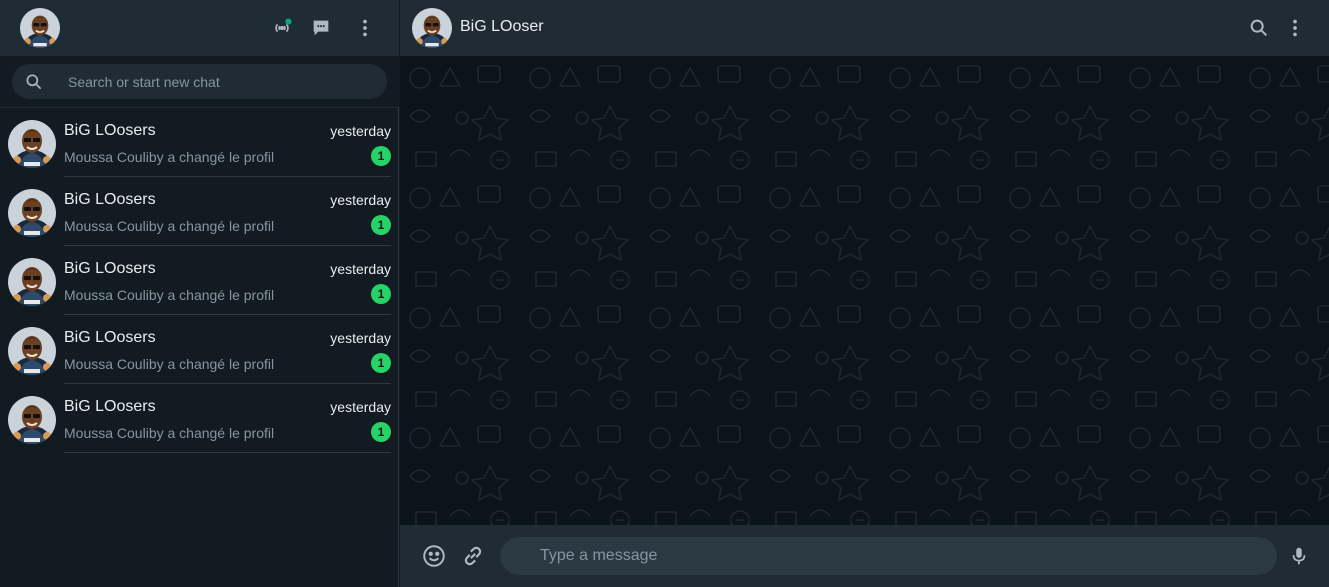 Image resolution: width=1329 pixels, height=587 pixels. Describe the element at coordinates (40, 28) in the screenshot. I see `my-avatar` at that location.